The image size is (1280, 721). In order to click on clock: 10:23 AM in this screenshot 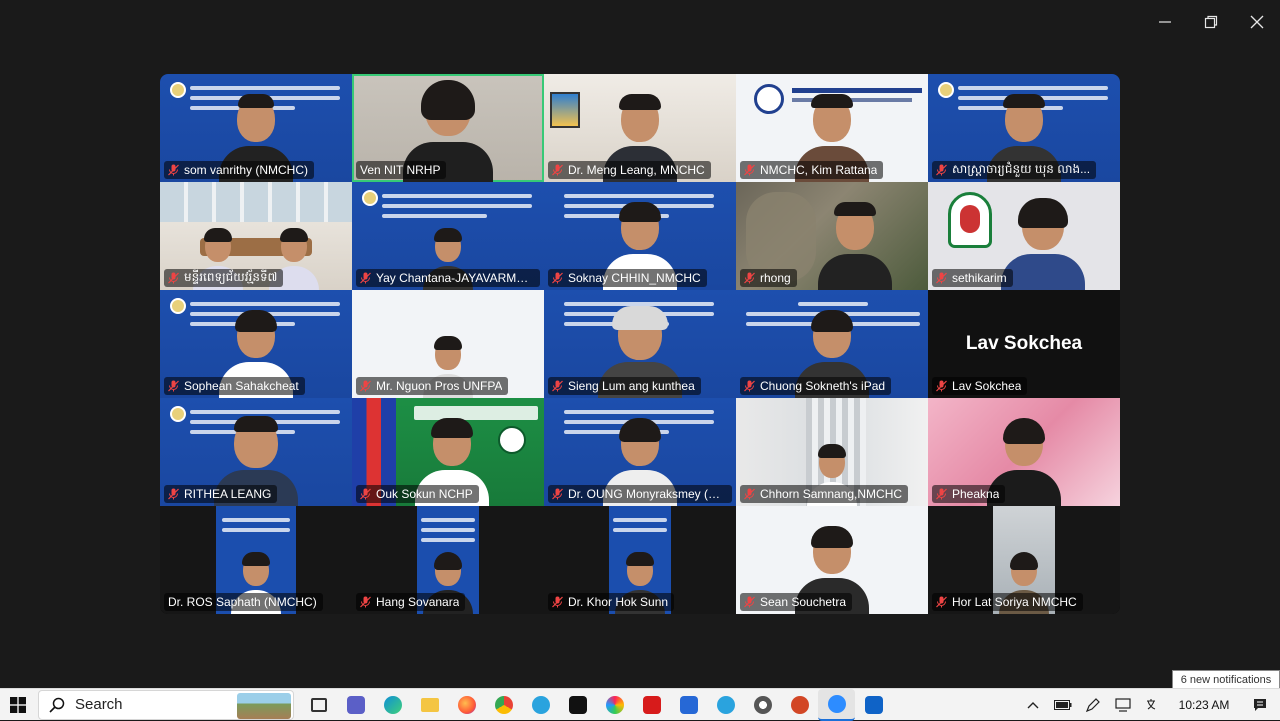, I will do `click(1204, 705)`.